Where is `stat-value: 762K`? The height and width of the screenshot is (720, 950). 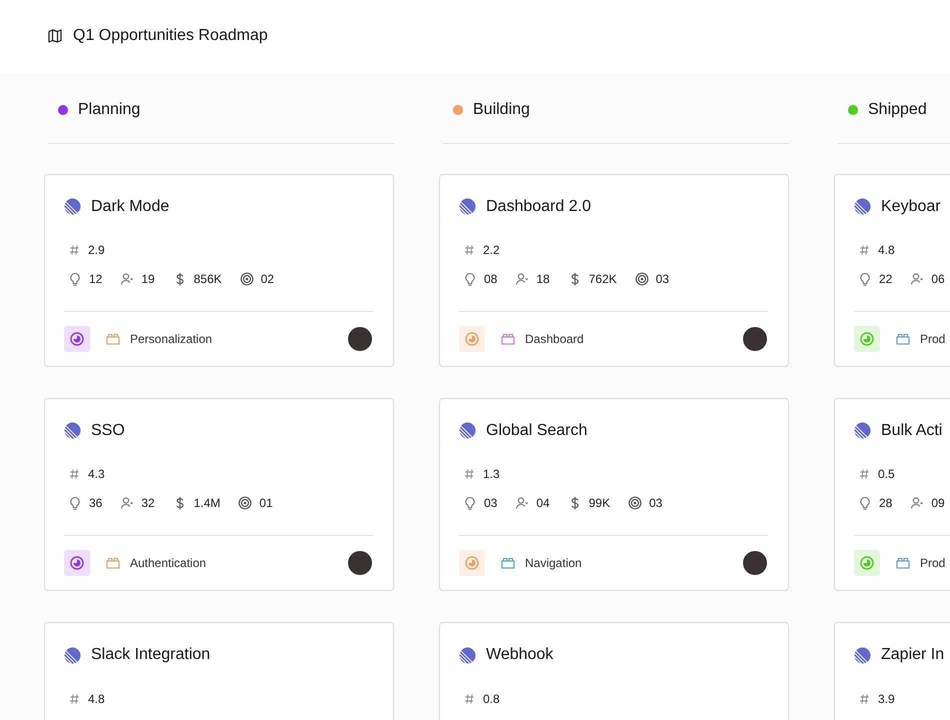
stat-value: 762K is located at coordinates (602, 279).